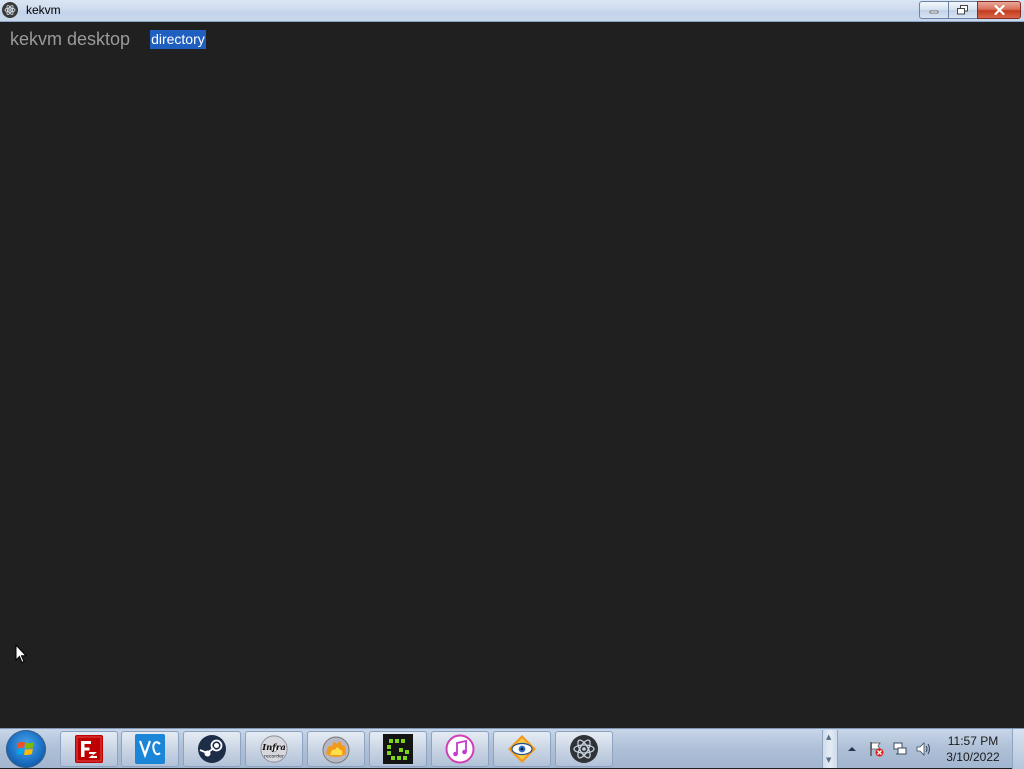 The height and width of the screenshot is (769, 1024). I want to click on svg-text: recorder, so click(274, 756).